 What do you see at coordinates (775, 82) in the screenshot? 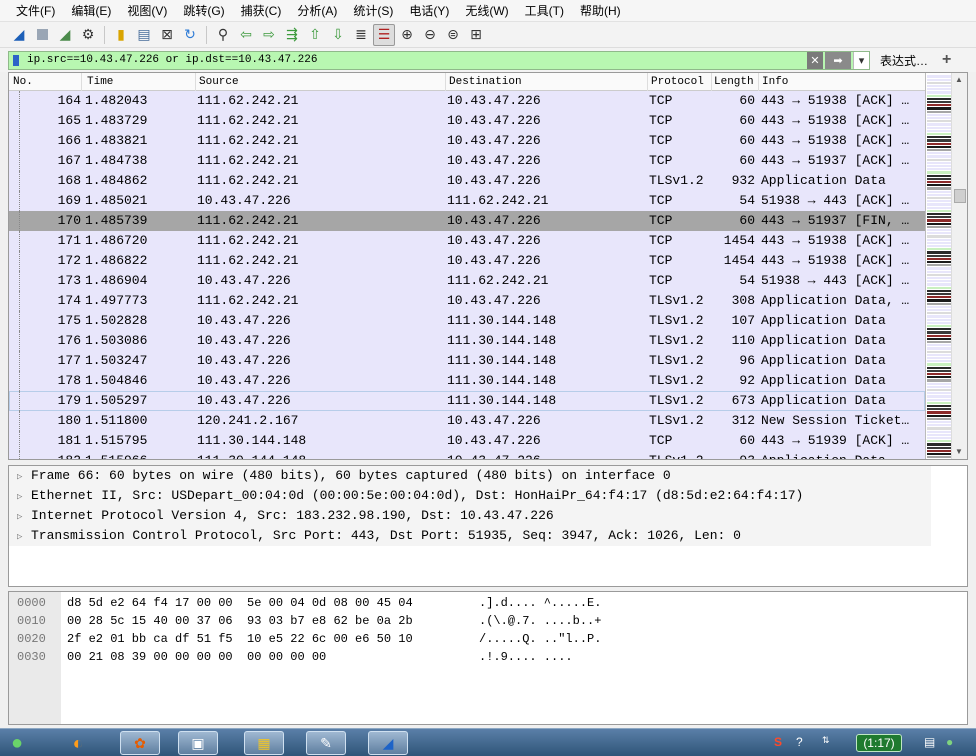
I see `column-header-info: Info` at bounding box center [775, 82].